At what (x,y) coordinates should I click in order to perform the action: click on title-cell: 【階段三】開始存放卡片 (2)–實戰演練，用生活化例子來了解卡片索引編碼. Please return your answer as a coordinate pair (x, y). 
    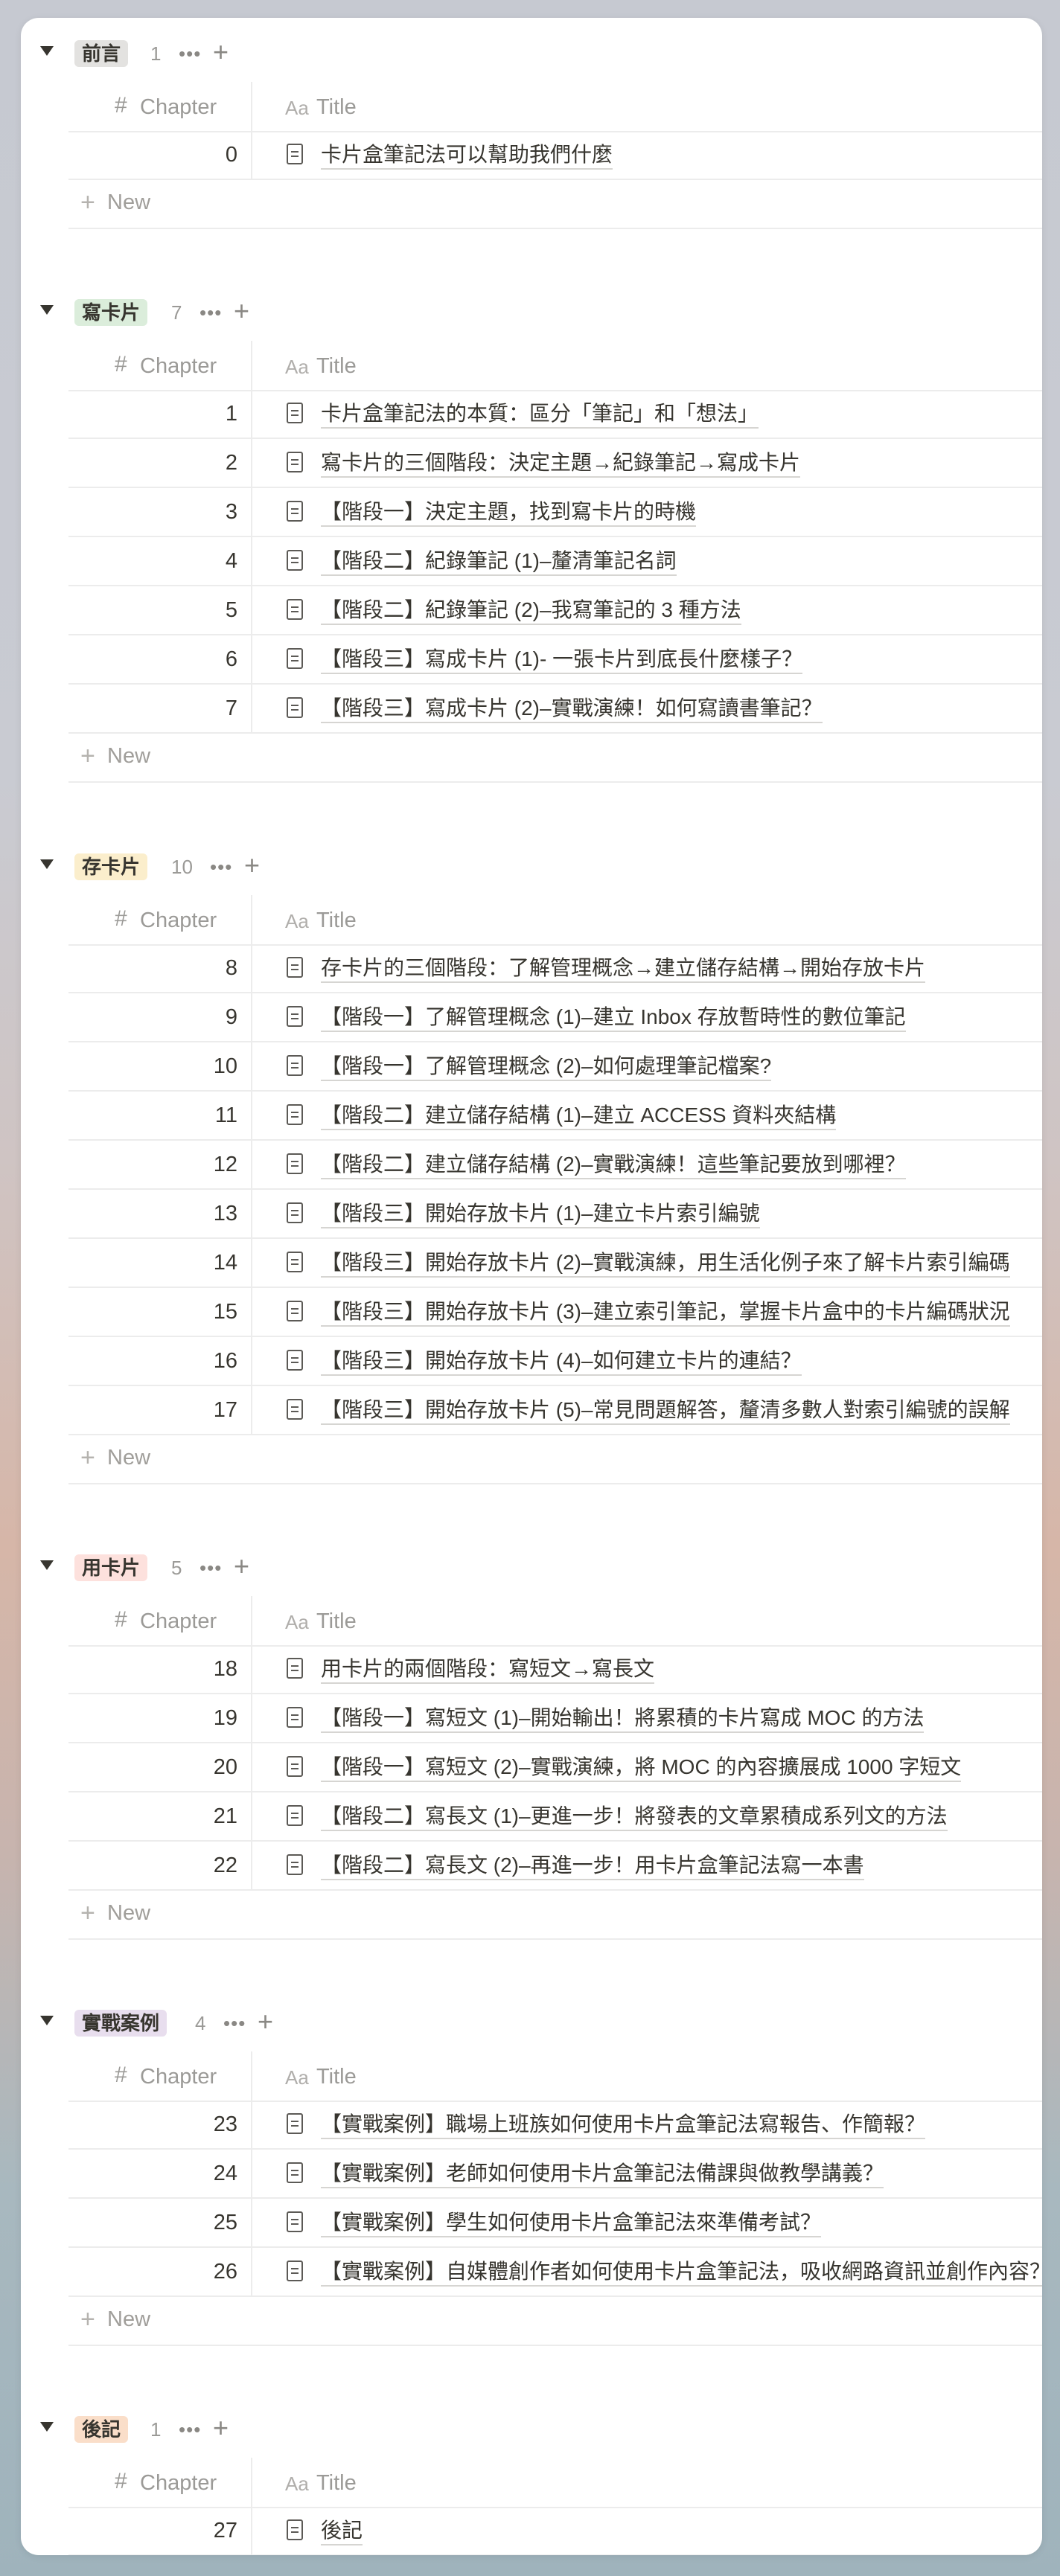
    Looking at the image, I should click on (665, 1263).